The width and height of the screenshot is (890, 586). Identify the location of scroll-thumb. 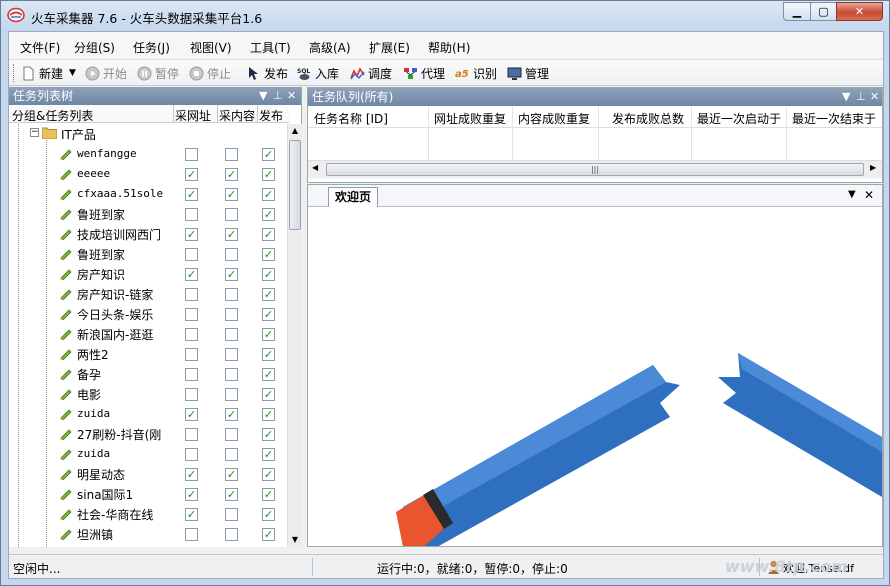
(295, 185).